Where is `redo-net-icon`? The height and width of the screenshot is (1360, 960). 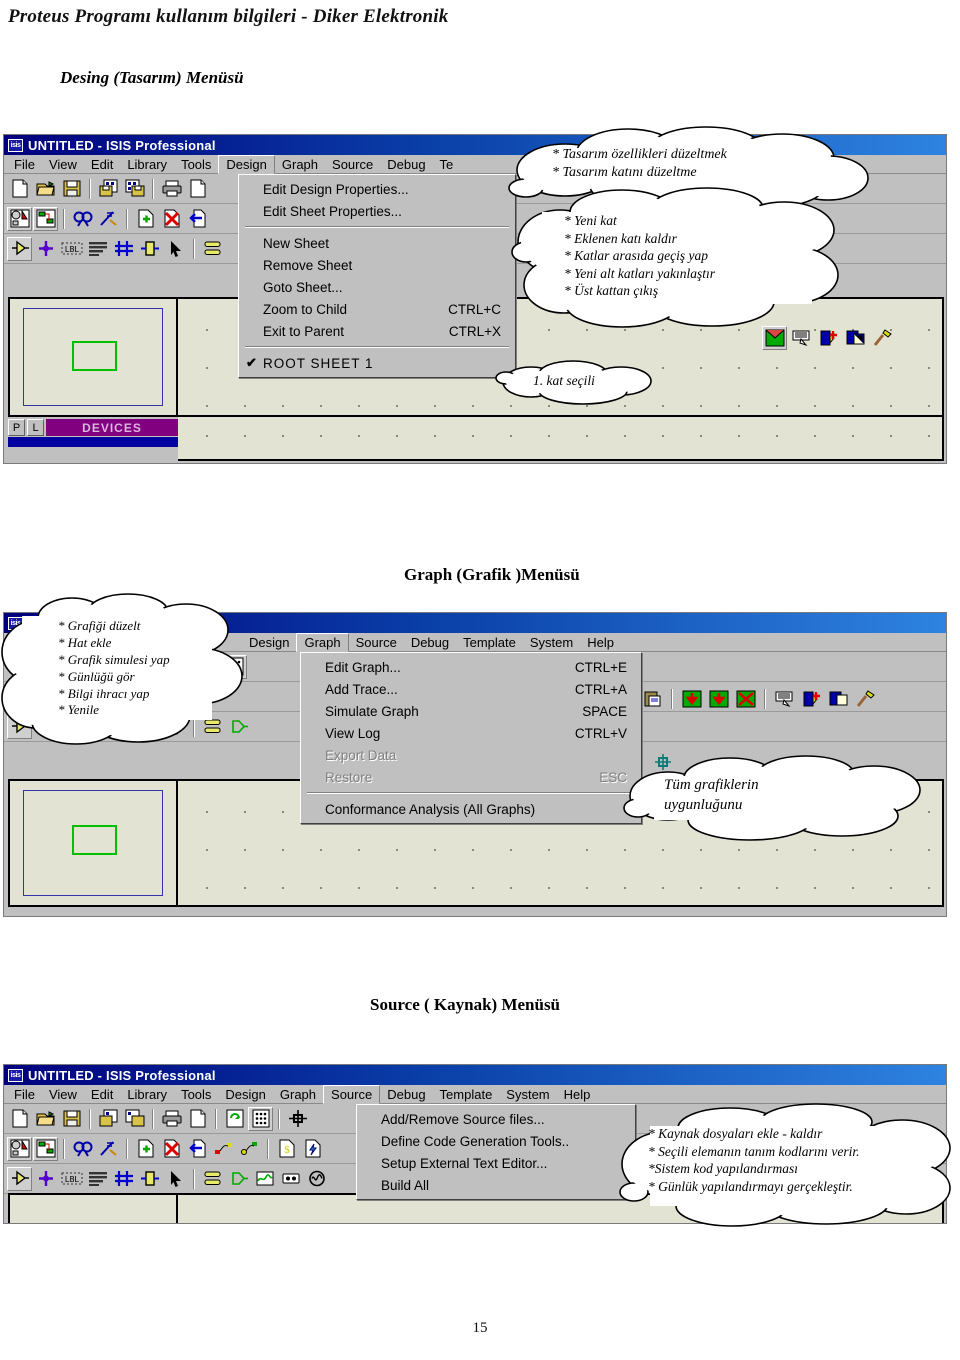 redo-net-icon is located at coordinates (249, 1149).